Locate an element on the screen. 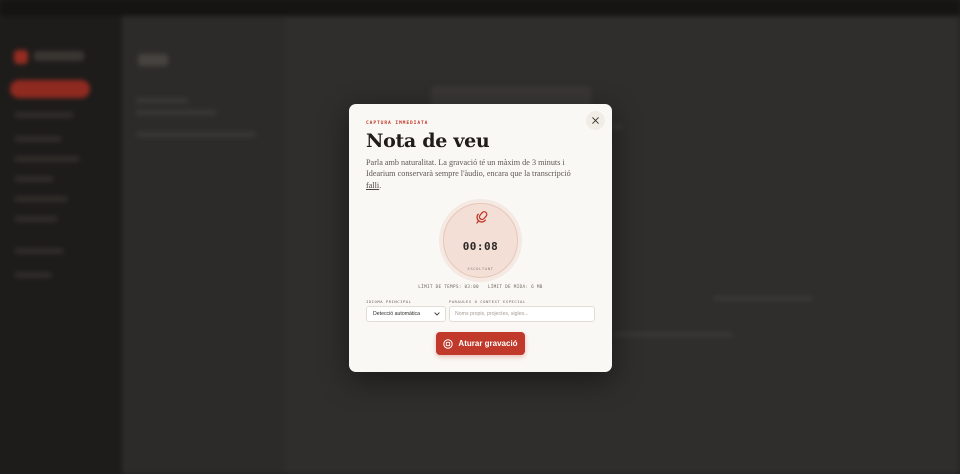 The image size is (960, 474). context-label: PARAULES O CONTEXT ESPECIAL is located at coordinates (487, 301).